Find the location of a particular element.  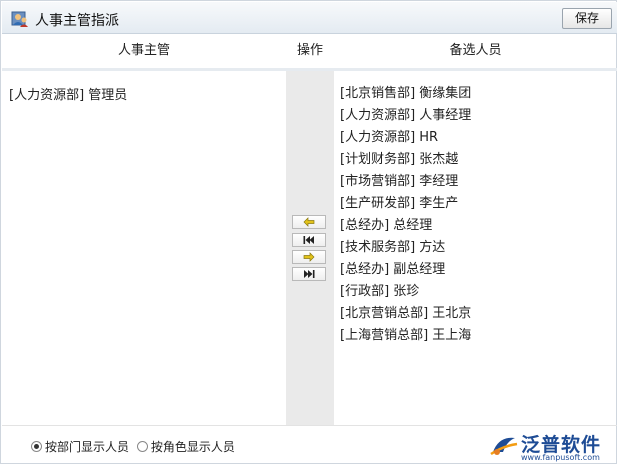

assigned-item: [人力资源部] 管理员 is located at coordinates (68, 96).